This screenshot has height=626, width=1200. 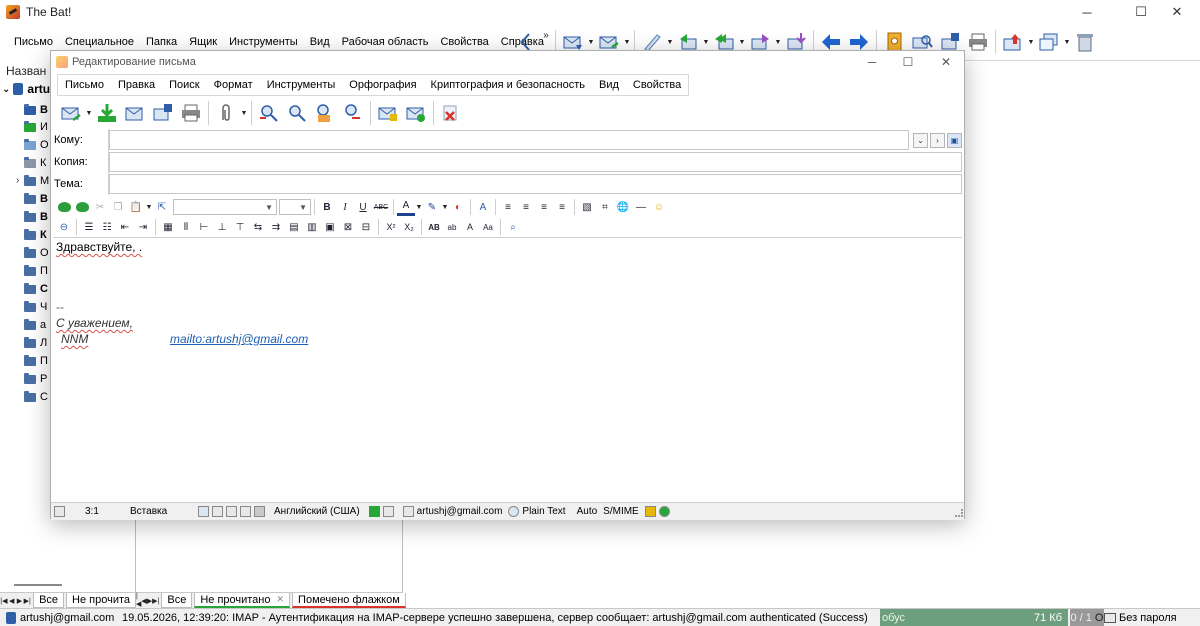 I want to click on uppercase-icon: AB, so click(x=434, y=227).